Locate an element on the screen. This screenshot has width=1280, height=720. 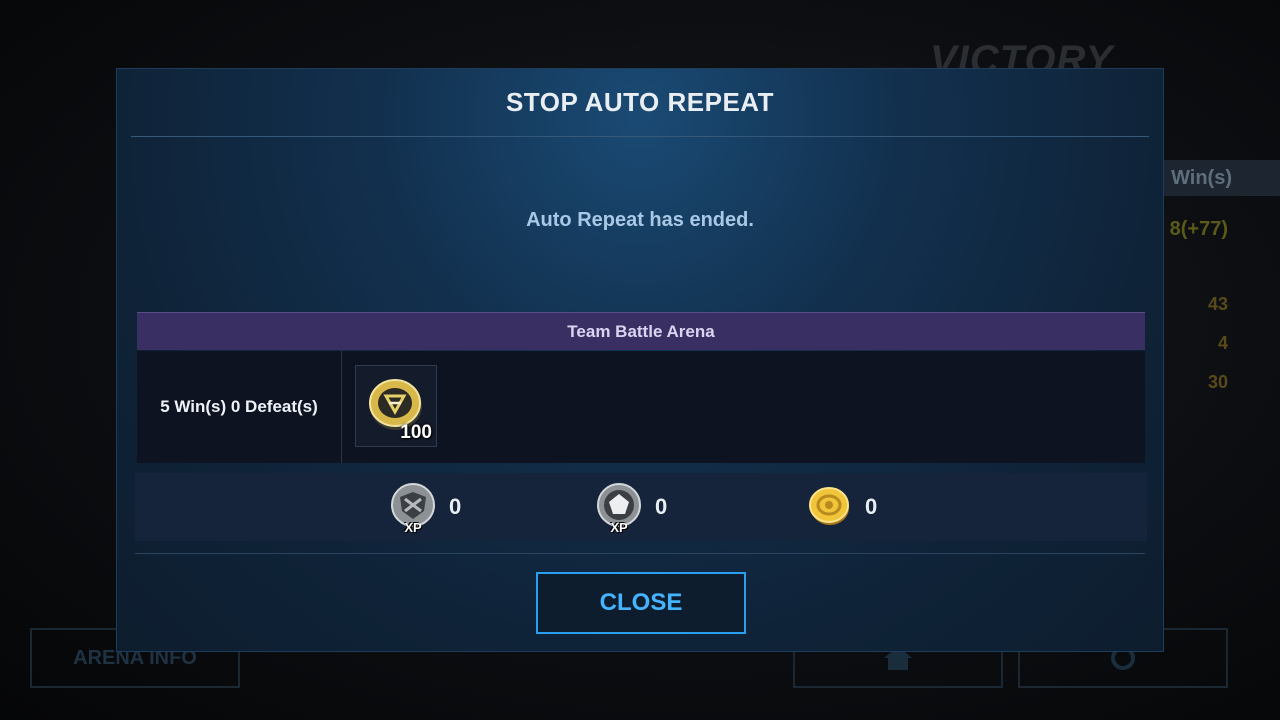
results-row: 5 Win(s) 0 Defeat(s) 100 is located at coordinates (641, 407).